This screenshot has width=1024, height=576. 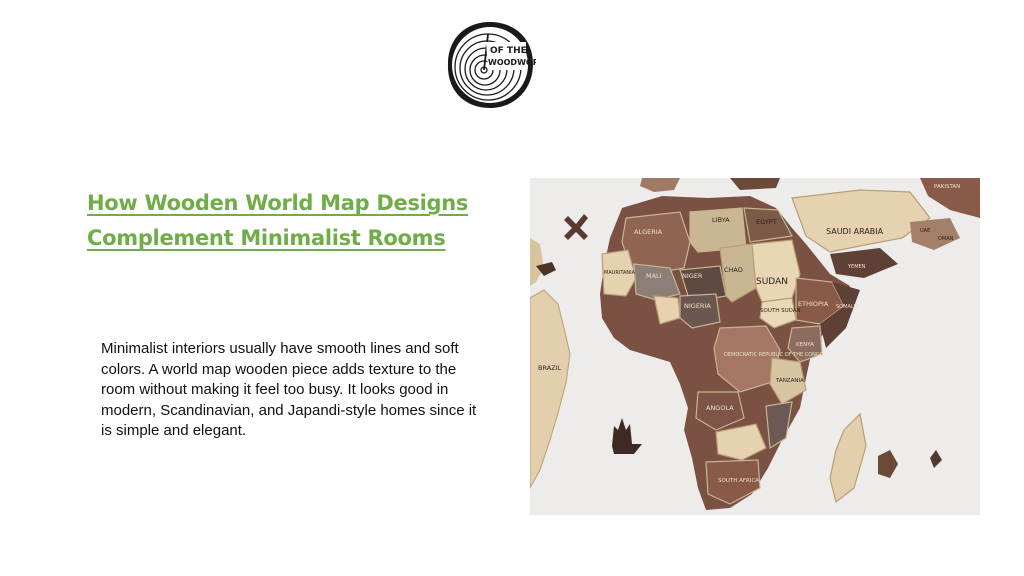 I want to click on label-yemen: YEMEN, so click(x=856, y=267).